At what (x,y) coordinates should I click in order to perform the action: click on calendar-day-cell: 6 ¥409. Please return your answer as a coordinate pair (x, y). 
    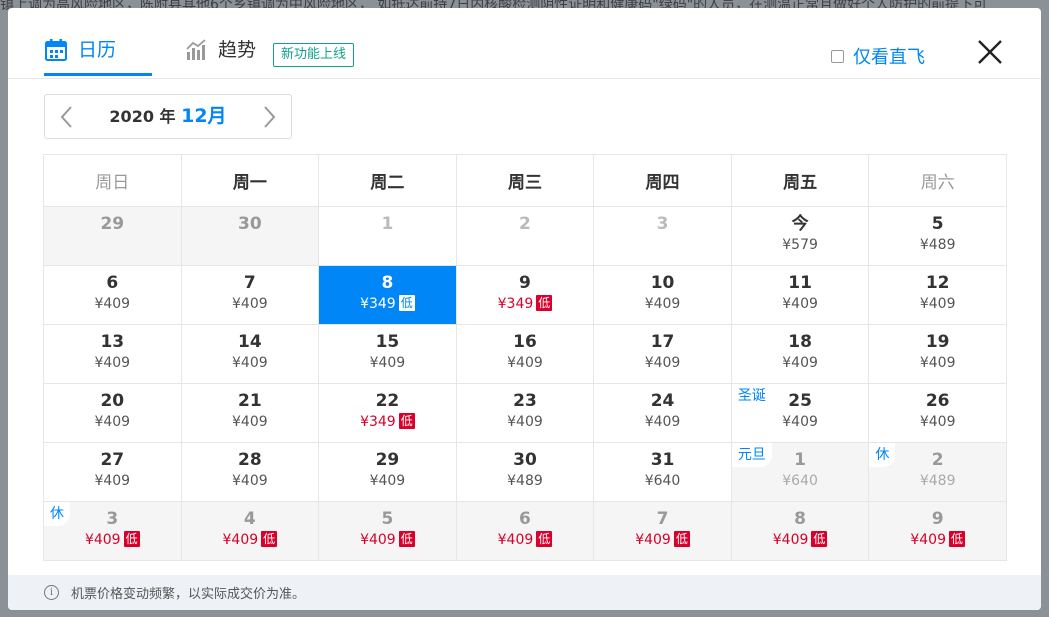
    Looking at the image, I should click on (112, 295).